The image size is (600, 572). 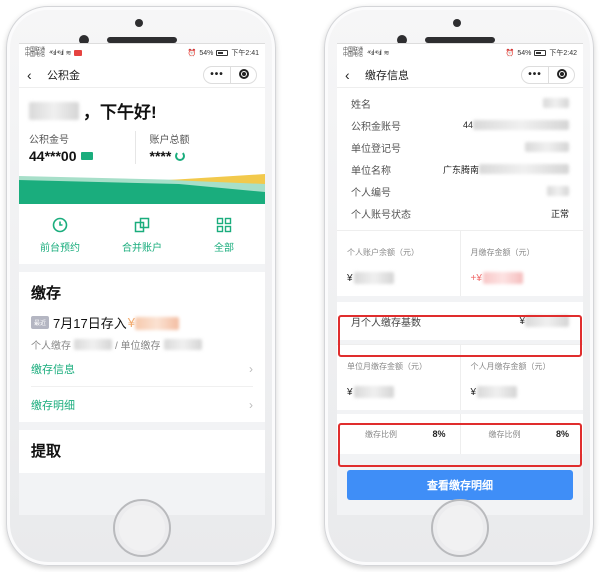 What do you see at coordinates (40, 322) in the screenshot?
I see `recent-tag: 最近` at bounding box center [40, 322].